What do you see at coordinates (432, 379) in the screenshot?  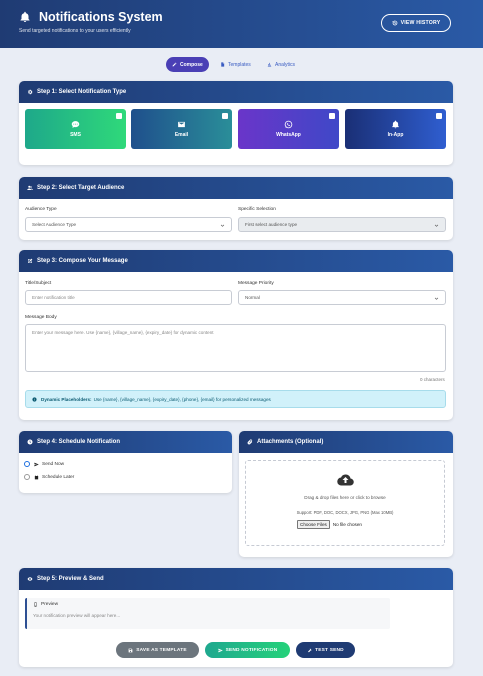 I see `character-counter: 0 characters` at bounding box center [432, 379].